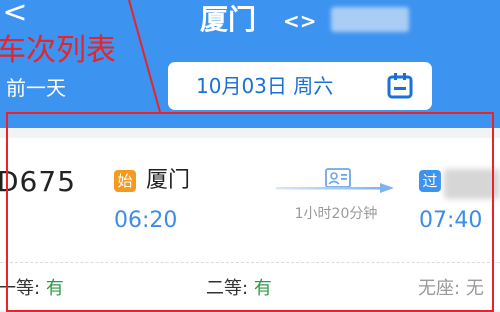  I want to click on annotation-label: 车次列表, so click(58, 50).